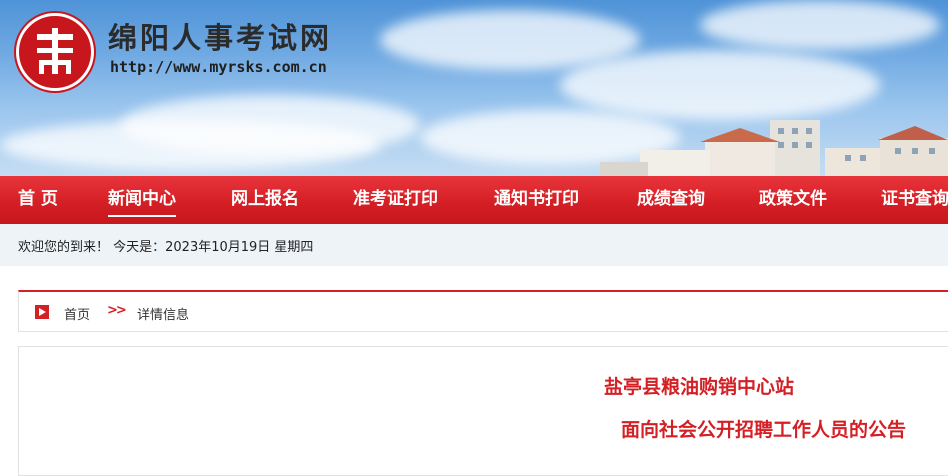 The height and width of the screenshot is (476, 948). What do you see at coordinates (42, 312) in the screenshot?
I see `play-arrow-icon` at bounding box center [42, 312].